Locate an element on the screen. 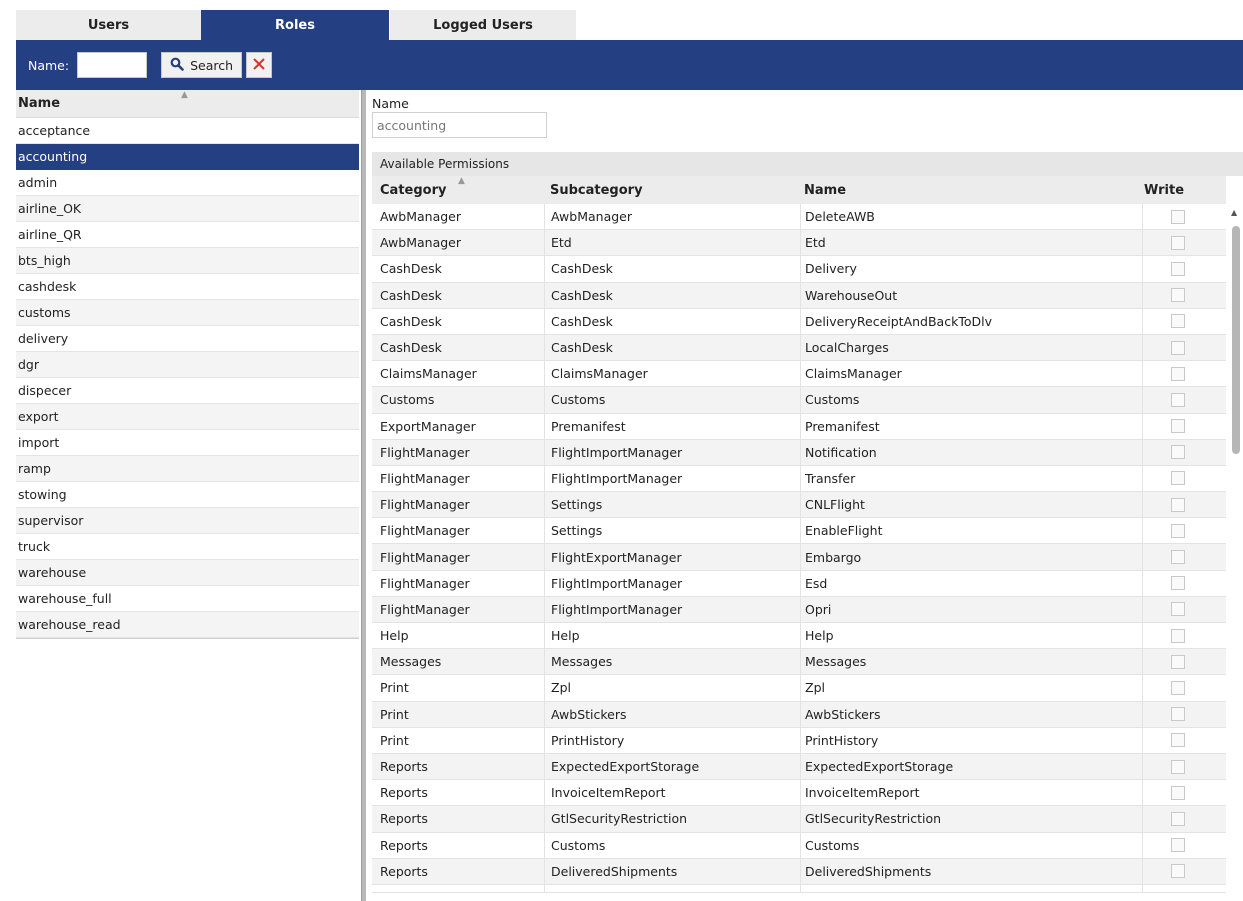 This screenshot has width=1243, height=901. role-item: customs is located at coordinates (187, 313).